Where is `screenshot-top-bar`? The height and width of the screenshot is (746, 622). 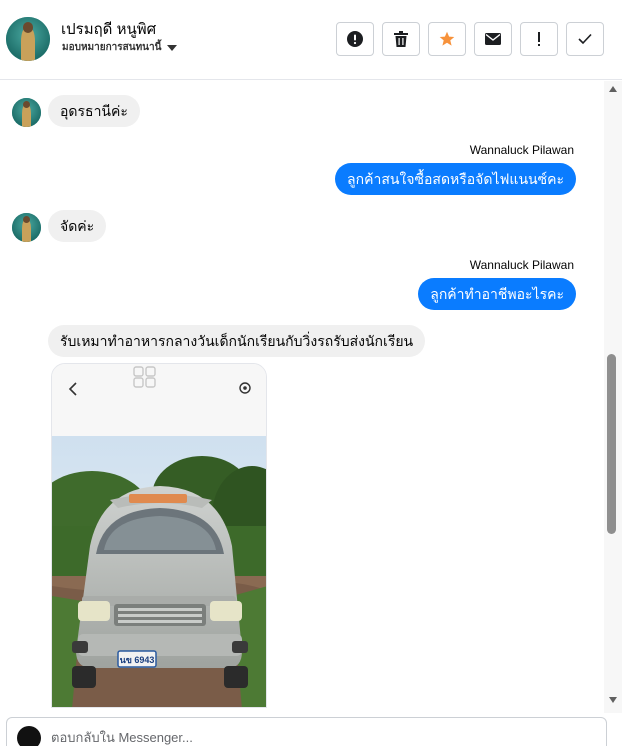 screenshot-top-bar is located at coordinates (159, 400).